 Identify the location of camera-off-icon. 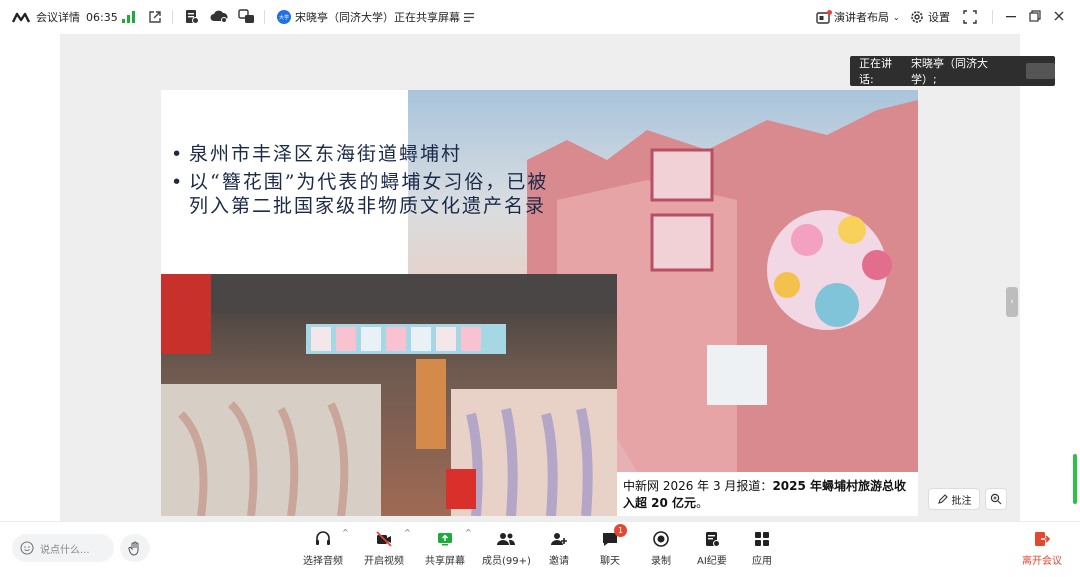
(384, 539).